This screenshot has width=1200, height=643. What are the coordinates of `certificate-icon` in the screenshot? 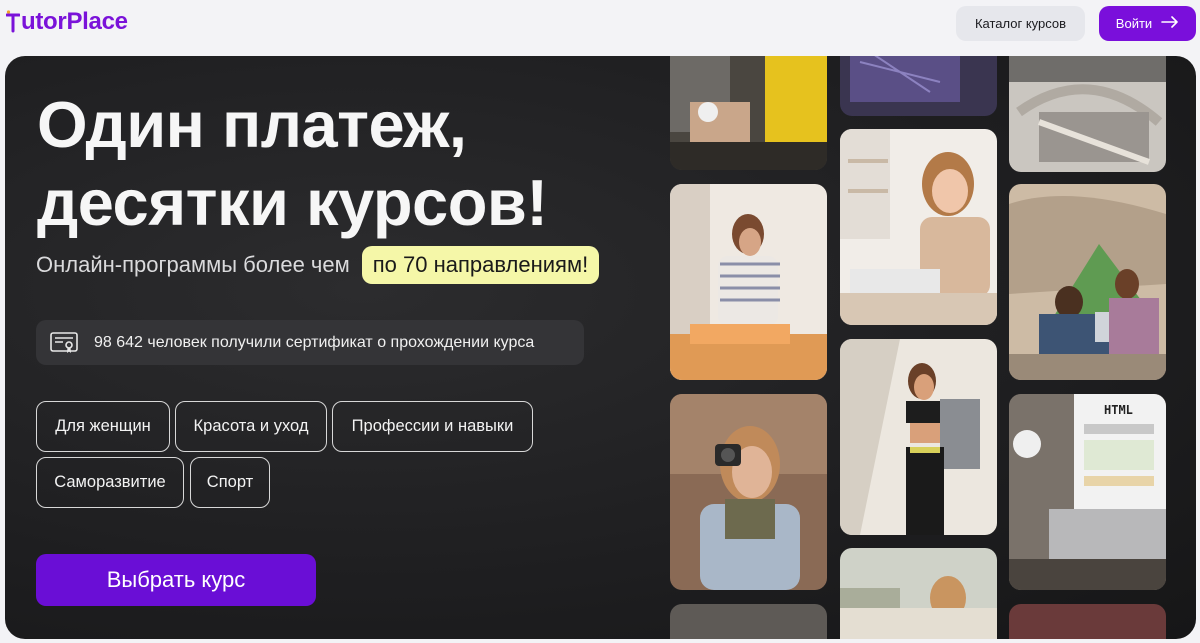 It's located at (64, 342).